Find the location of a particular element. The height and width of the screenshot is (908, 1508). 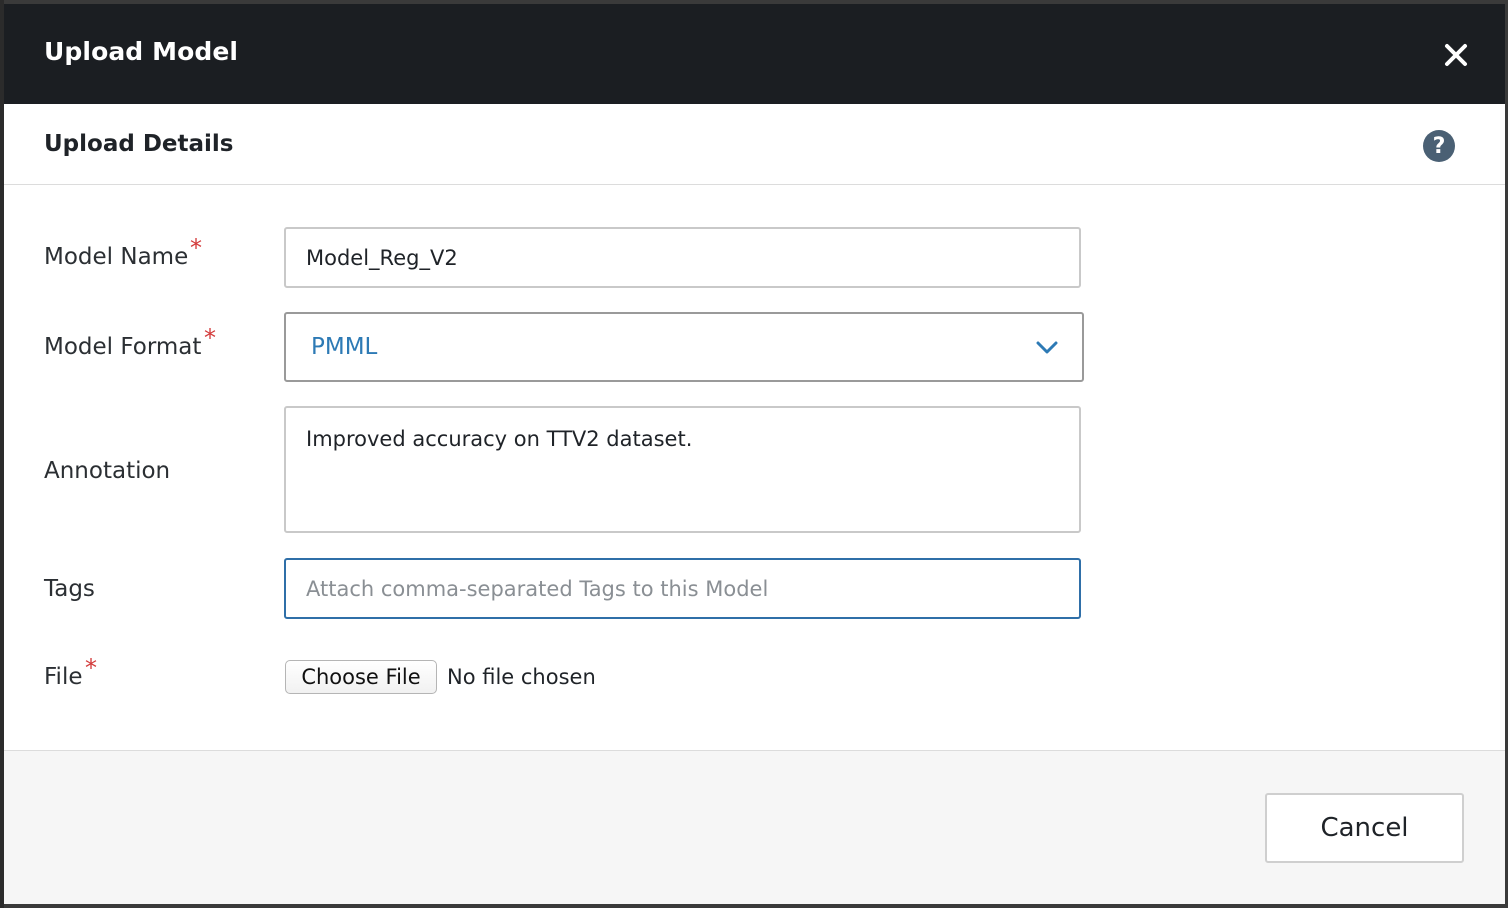

model-format-selected-value: PMML is located at coordinates (344, 347).